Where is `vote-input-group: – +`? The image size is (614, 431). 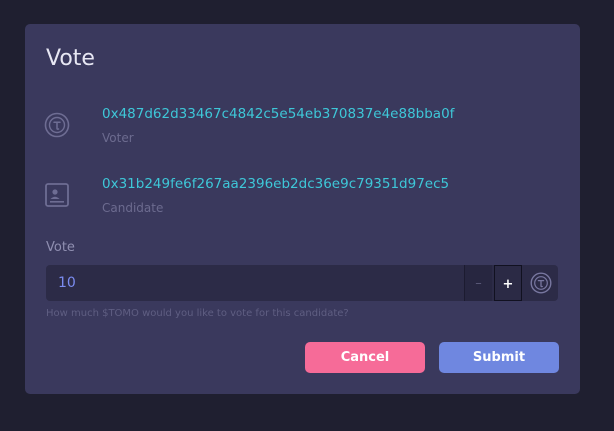
vote-input-group: – + is located at coordinates (302, 283).